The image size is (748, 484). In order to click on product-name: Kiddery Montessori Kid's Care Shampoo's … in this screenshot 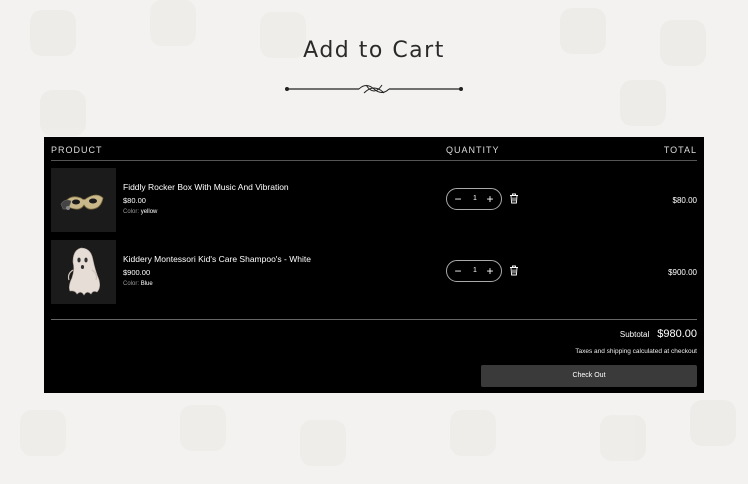, I will do `click(217, 259)`.